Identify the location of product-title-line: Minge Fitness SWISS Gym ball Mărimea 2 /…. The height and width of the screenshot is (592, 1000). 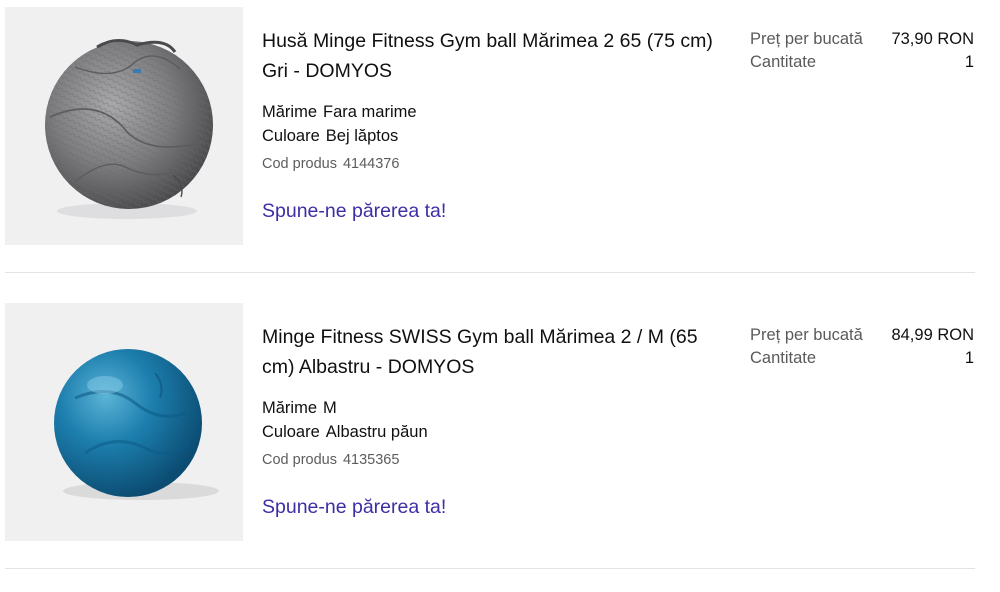
(480, 337).